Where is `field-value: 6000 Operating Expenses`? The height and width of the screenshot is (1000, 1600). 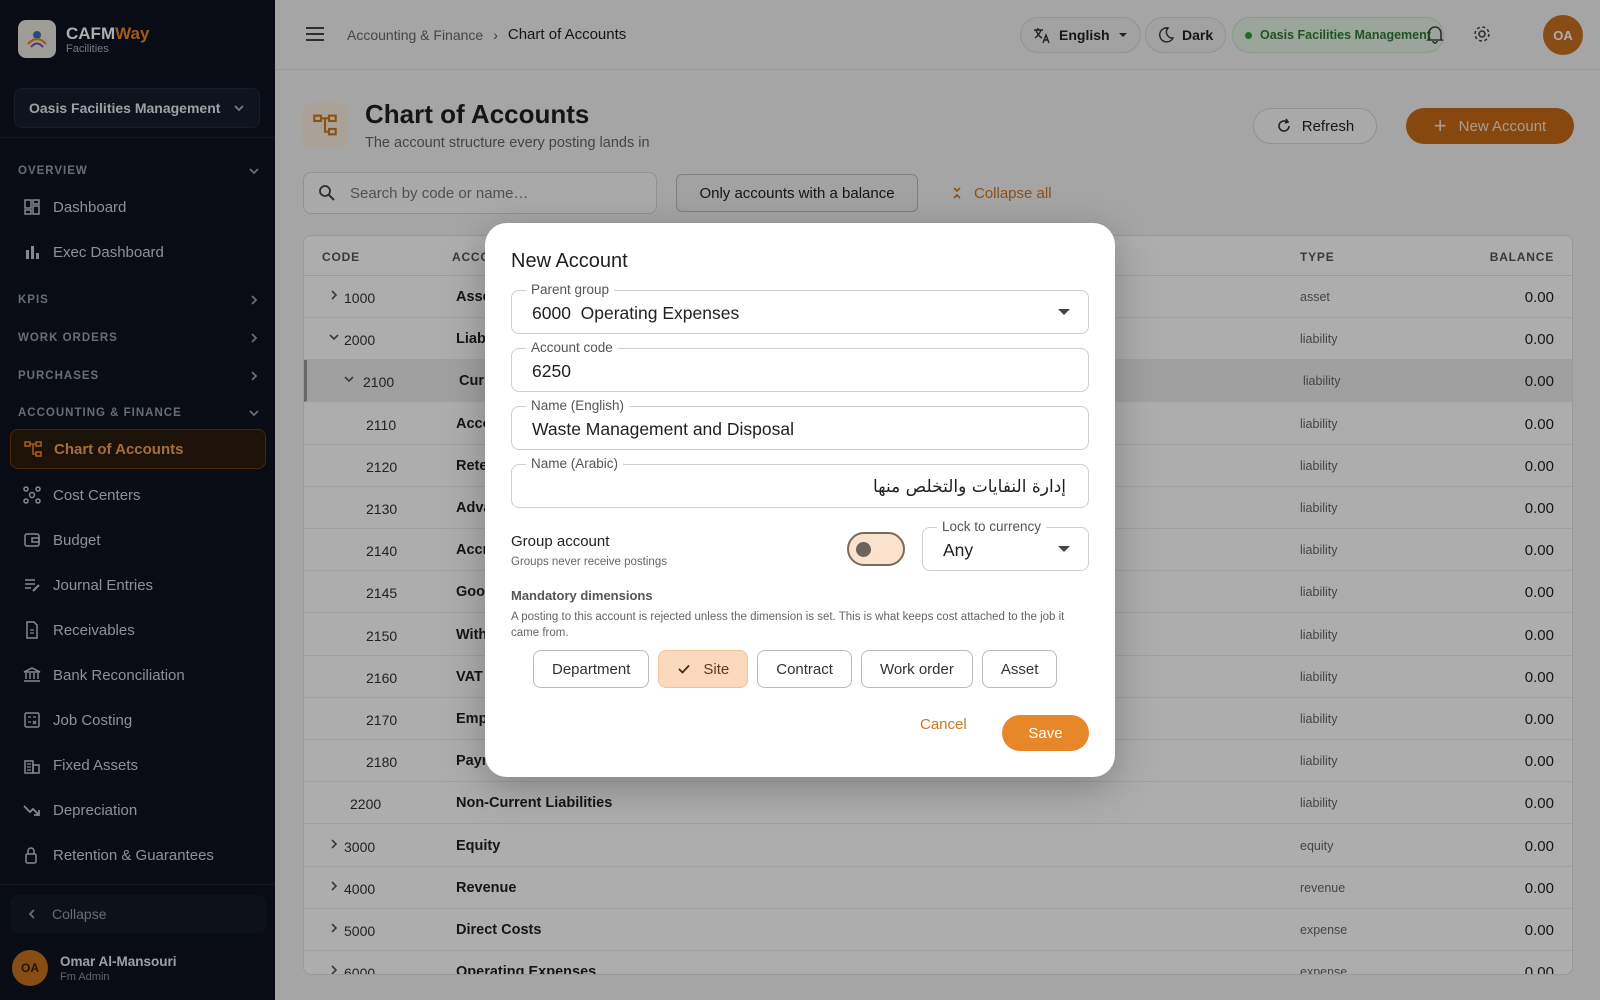 field-value: 6000 Operating Expenses is located at coordinates (636, 313).